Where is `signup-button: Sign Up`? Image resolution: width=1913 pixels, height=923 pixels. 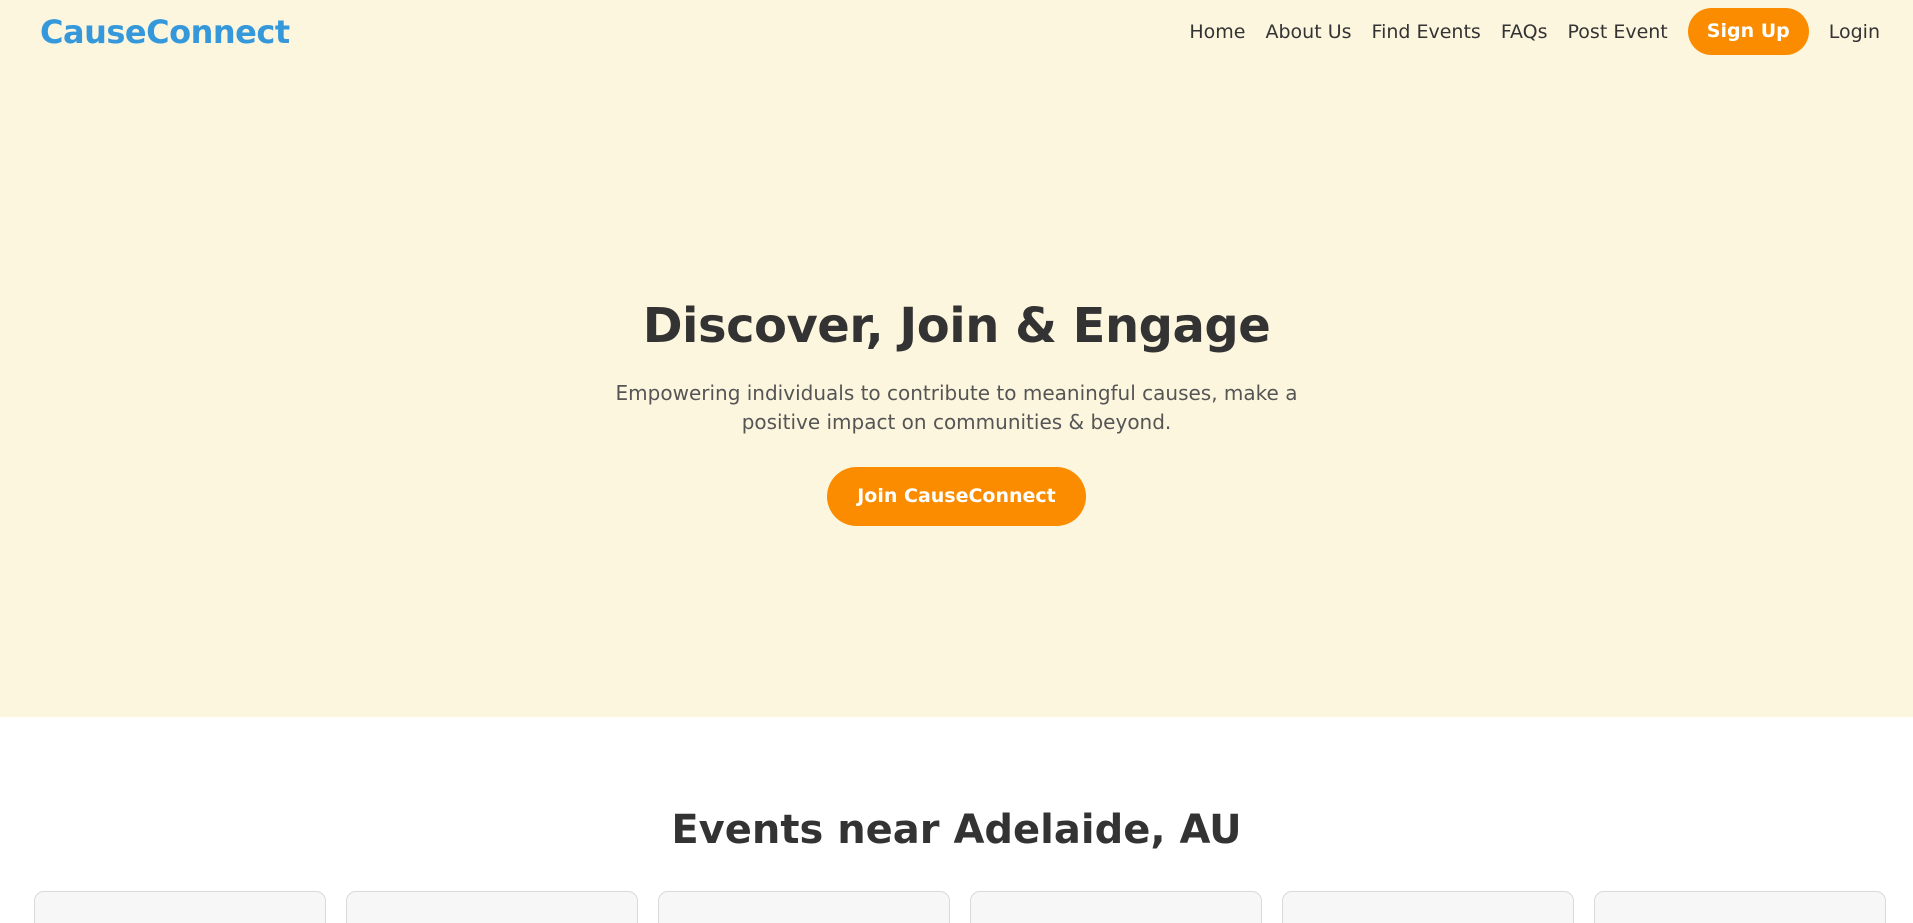 signup-button: Sign Up is located at coordinates (1748, 31).